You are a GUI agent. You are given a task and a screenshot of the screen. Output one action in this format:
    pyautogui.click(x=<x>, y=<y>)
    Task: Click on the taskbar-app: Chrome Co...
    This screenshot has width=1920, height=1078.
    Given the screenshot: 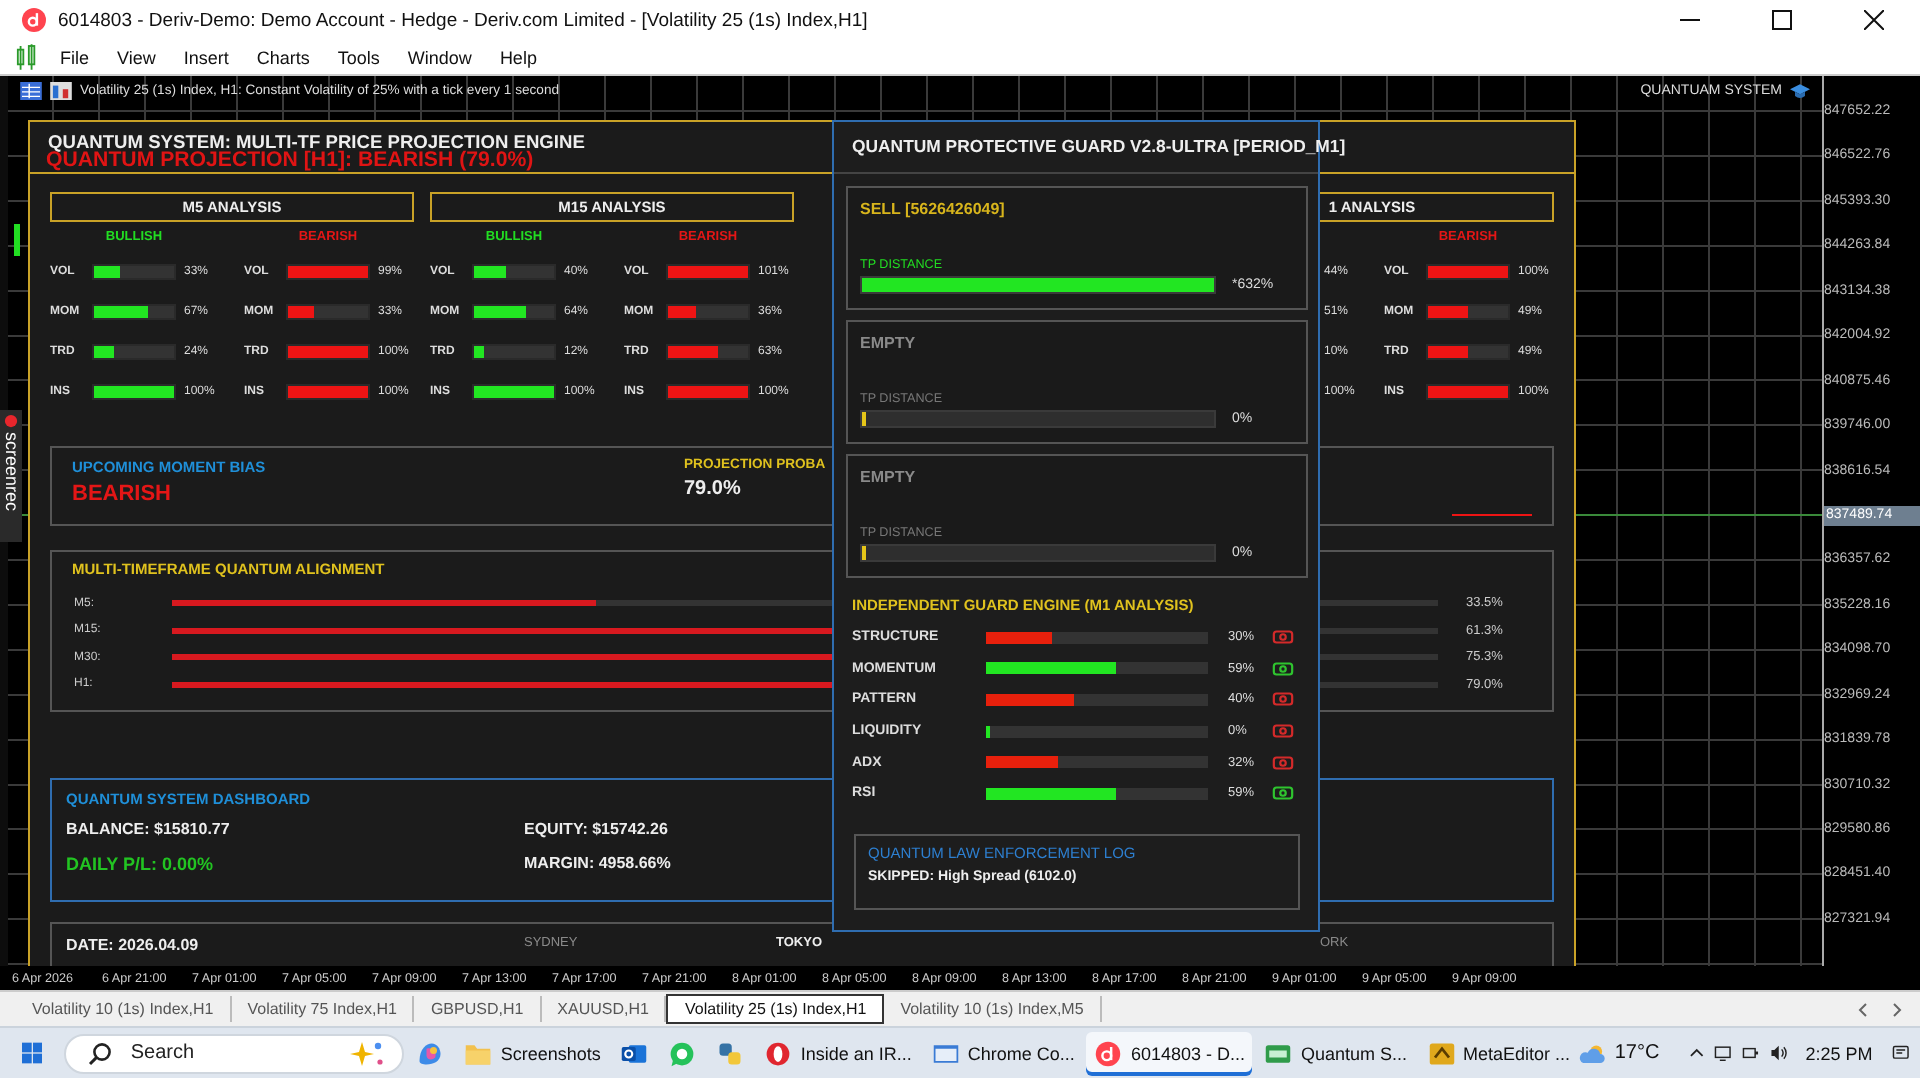 What is the action you would take?
    pyautogui.click(x=1003, y=1053)
    